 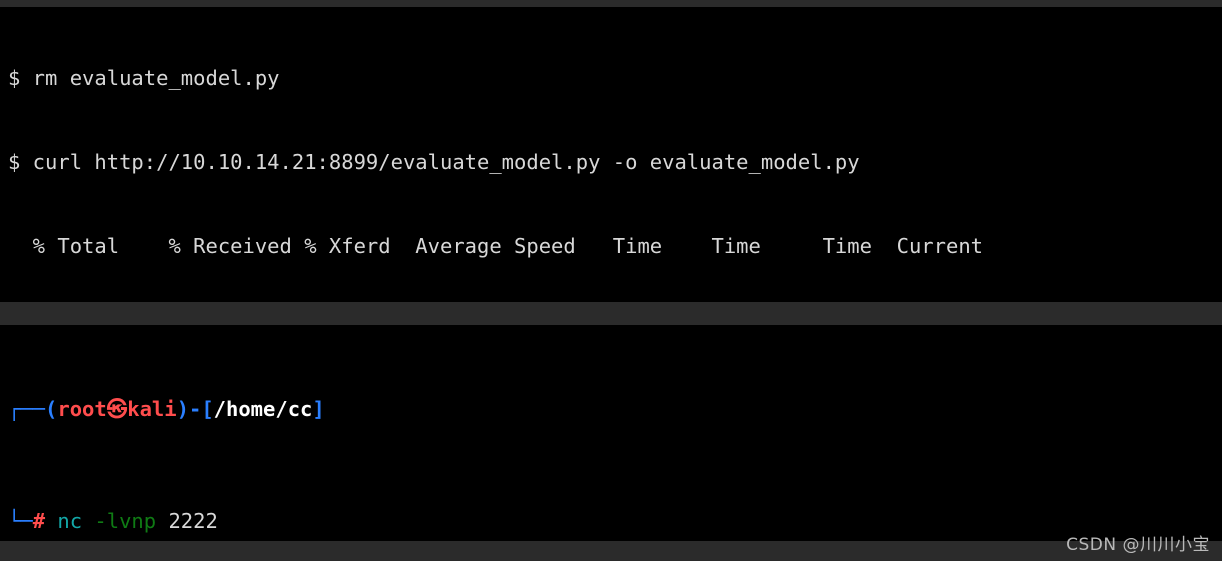 What do you see at coordinates (27, 409) in the screenshot?
I see `prompt-box-top: ┌──` at bounding box center [27, 409].